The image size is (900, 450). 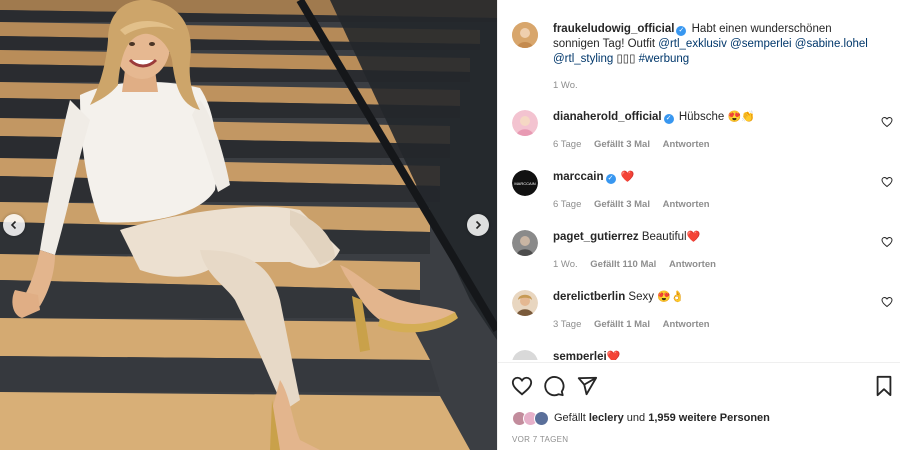 What do you see at coordinates (540, 439) in the screenshot?
I see `post-date: VOR 7 TAGEN` at bounding box center [540, 439].